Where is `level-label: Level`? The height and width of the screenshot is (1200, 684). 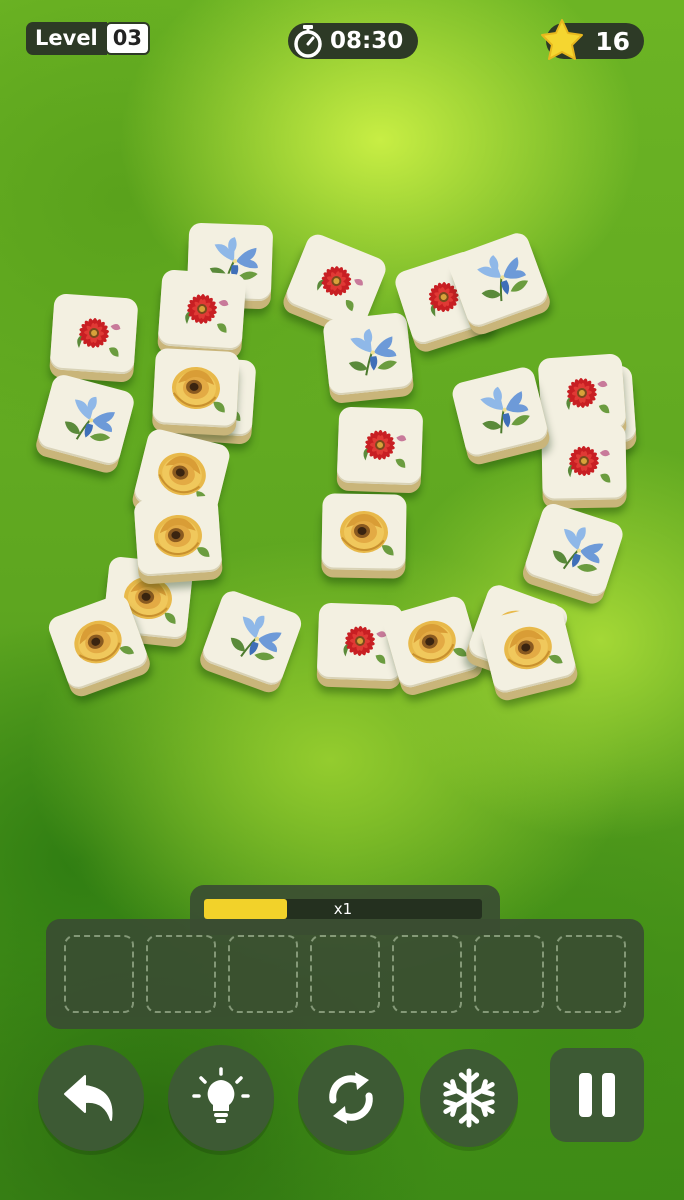 level-label: Level is located at coordinates (66, 38).